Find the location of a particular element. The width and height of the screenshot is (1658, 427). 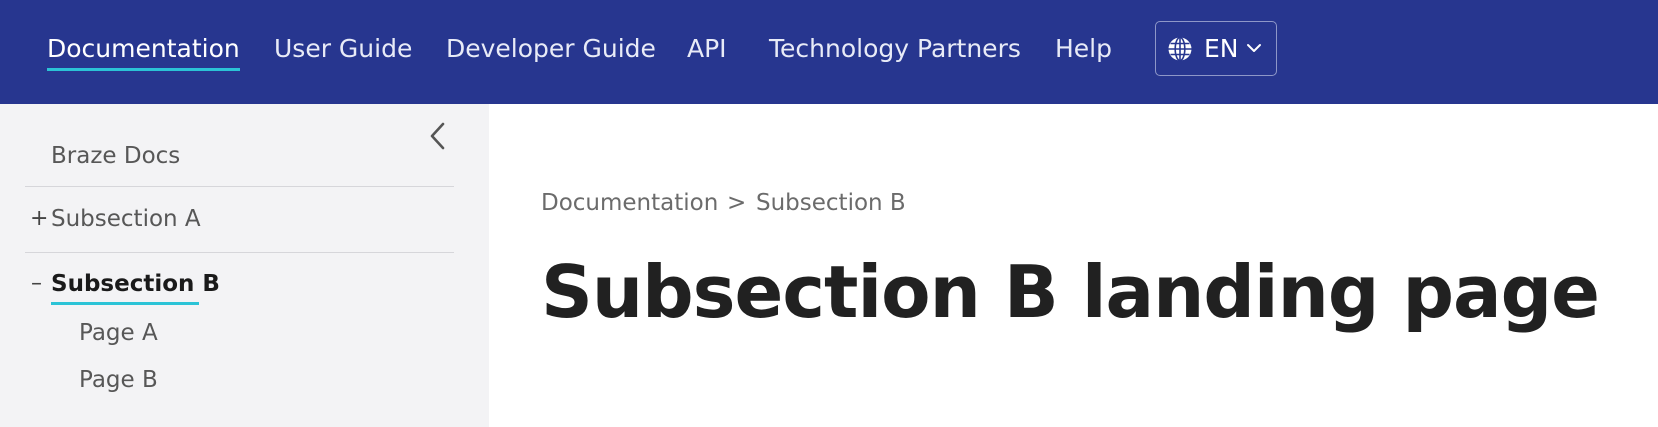

sidebar-item-subsection-b: Subsection B is located at coordinates (135, 284).